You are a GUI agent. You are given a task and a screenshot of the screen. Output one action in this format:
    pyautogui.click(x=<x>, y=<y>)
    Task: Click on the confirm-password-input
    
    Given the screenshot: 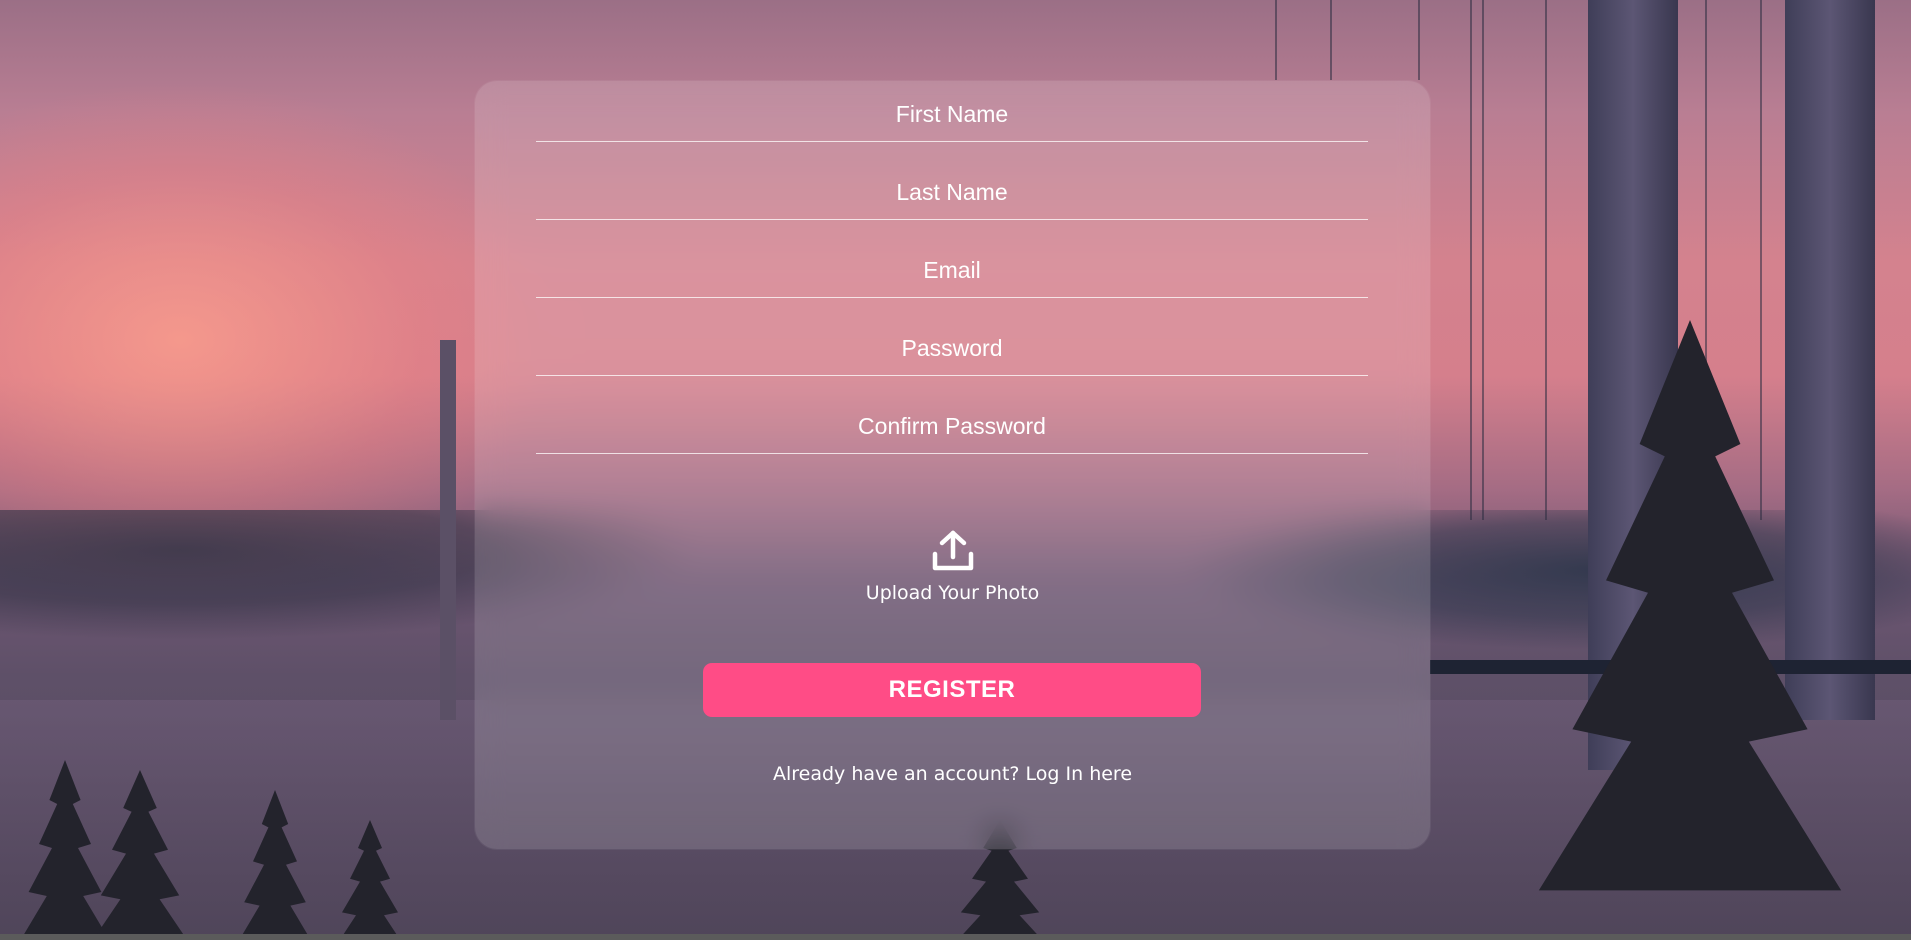 What is the action you would take?
    pyautogui.click(x=952, y=423)
    